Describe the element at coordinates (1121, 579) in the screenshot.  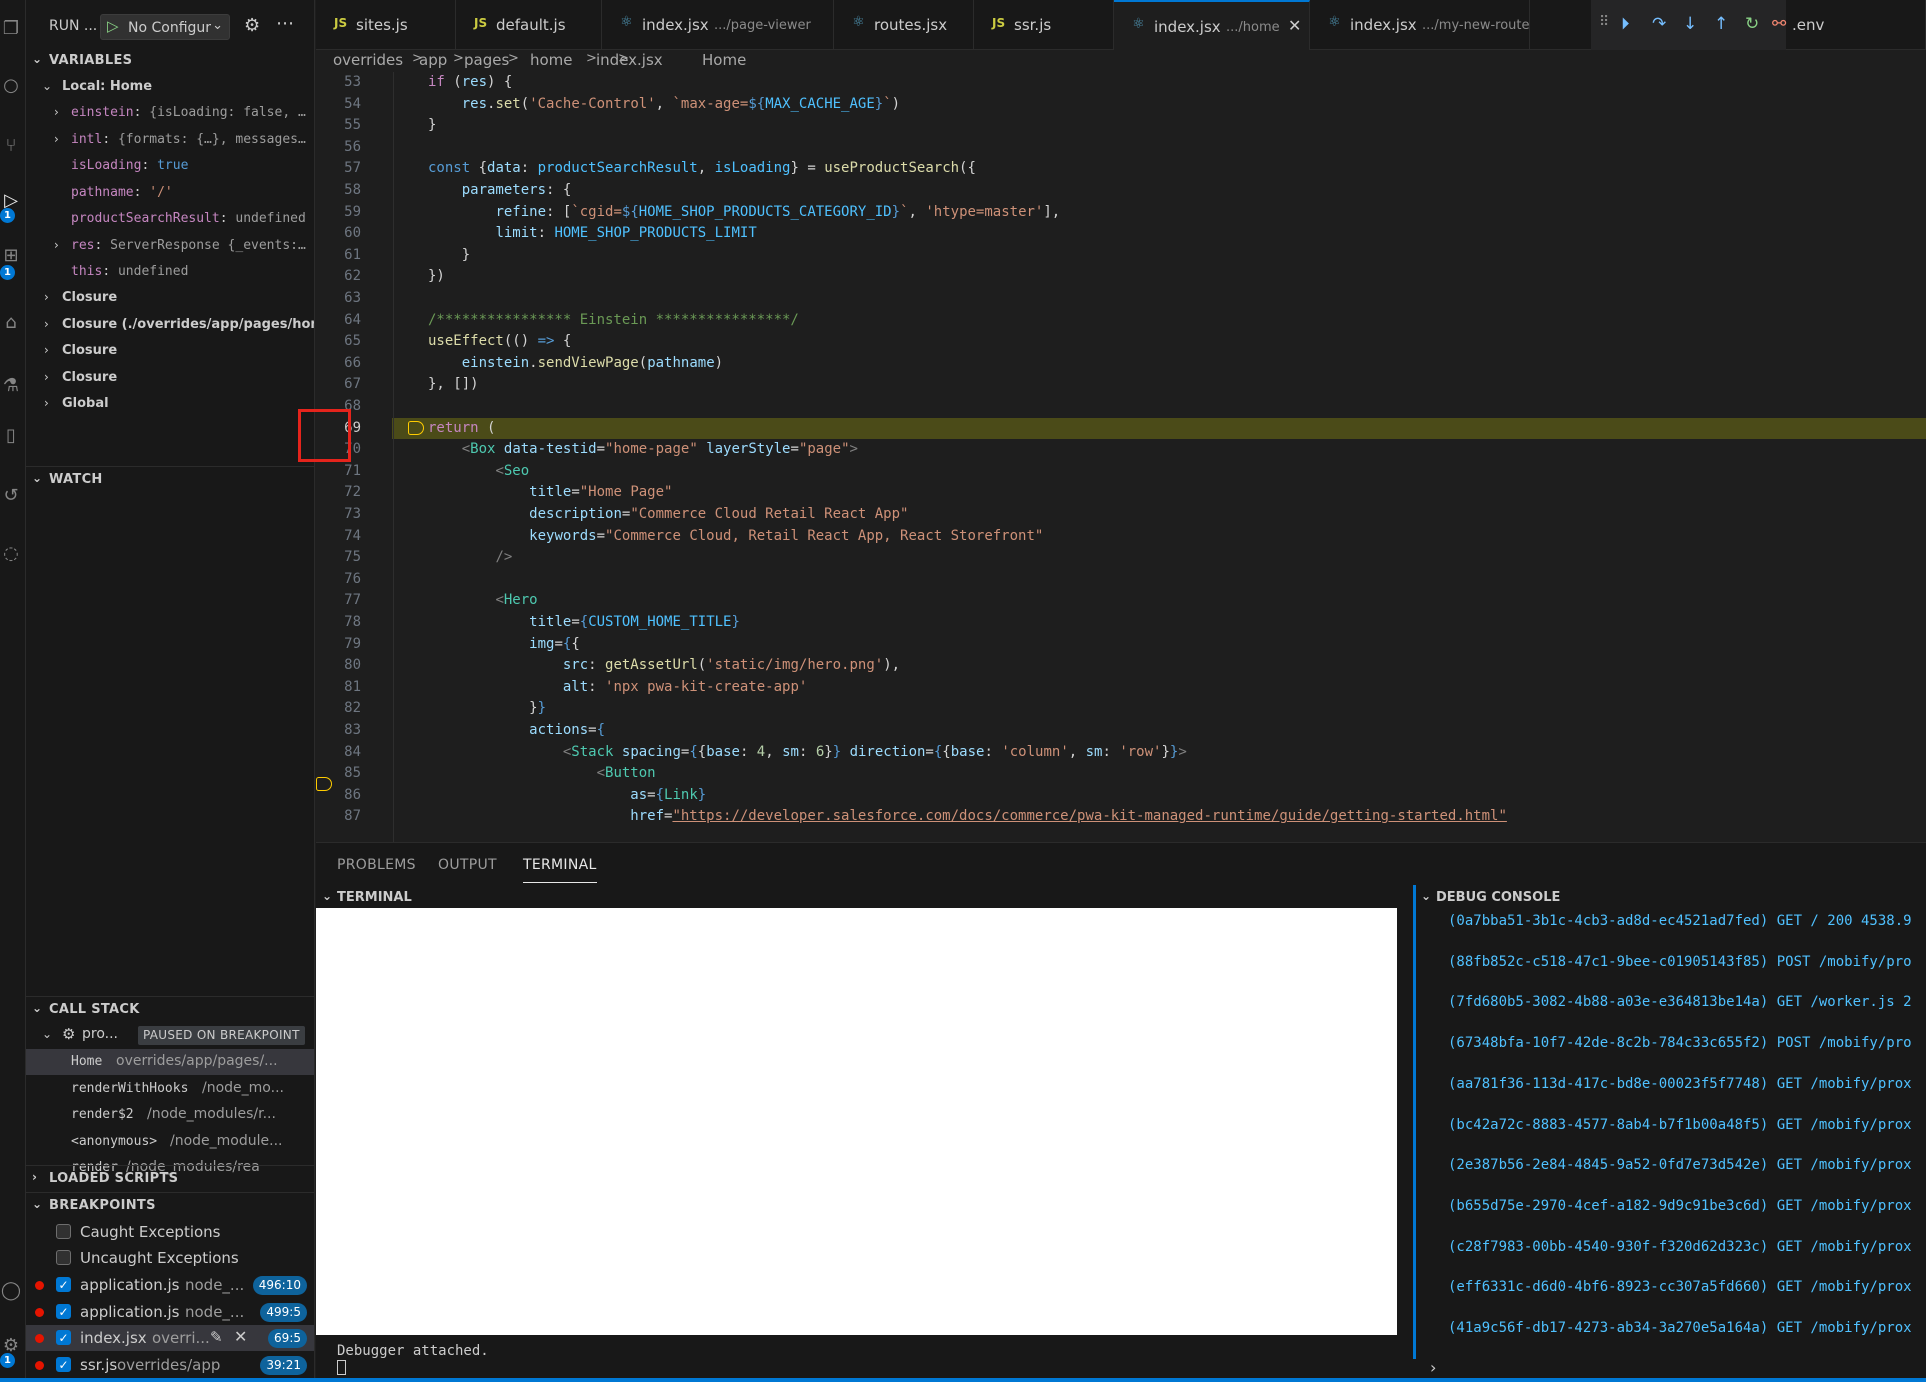
I see `code-line: 76` at that location.